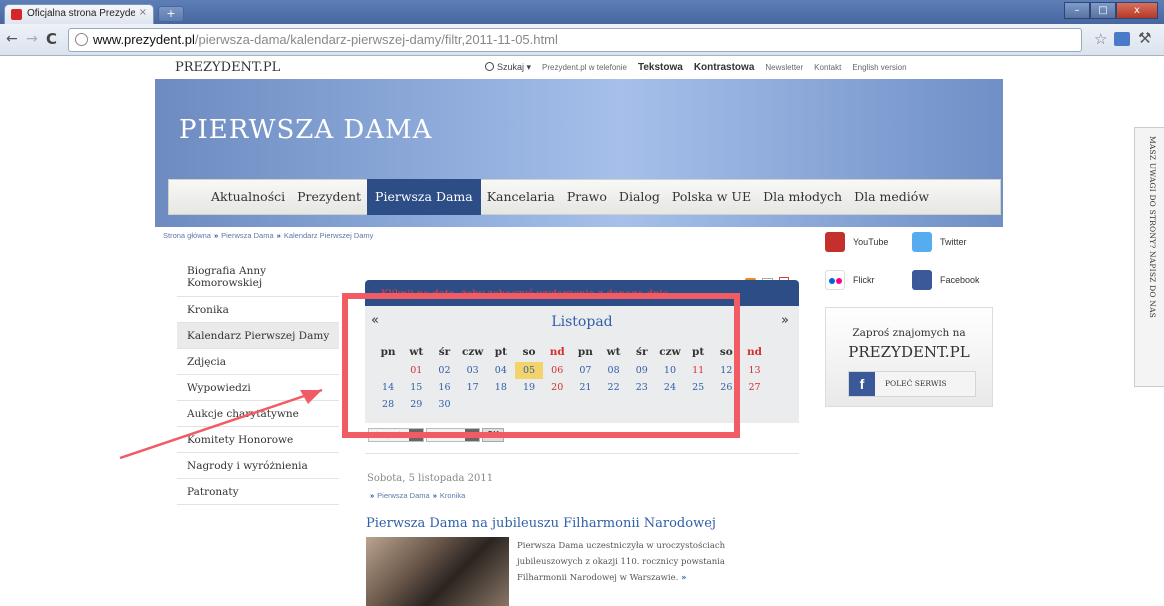 The image size is (1164, 606). I want to click on back-arrow-icon: ←, so click(12, 39).